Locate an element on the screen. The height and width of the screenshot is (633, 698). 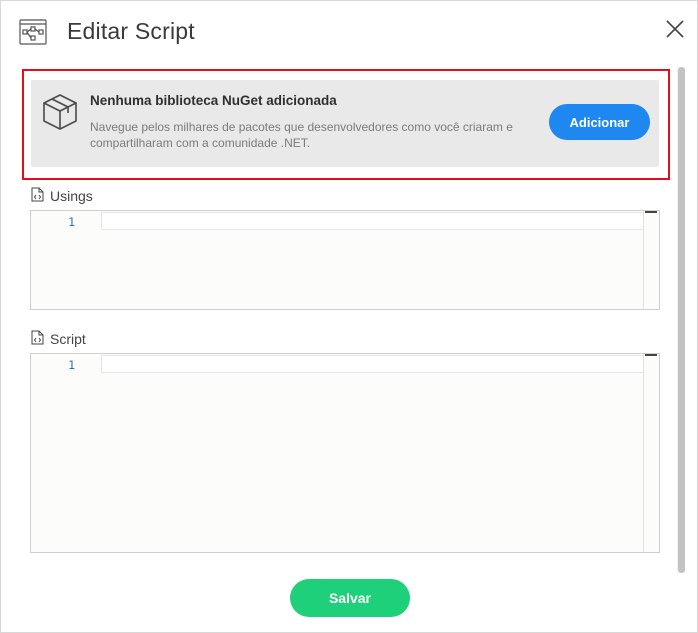
nuget-empty-title: Nenhuma biblioteca NuGet adicionada is located at coordinates (213, 100).